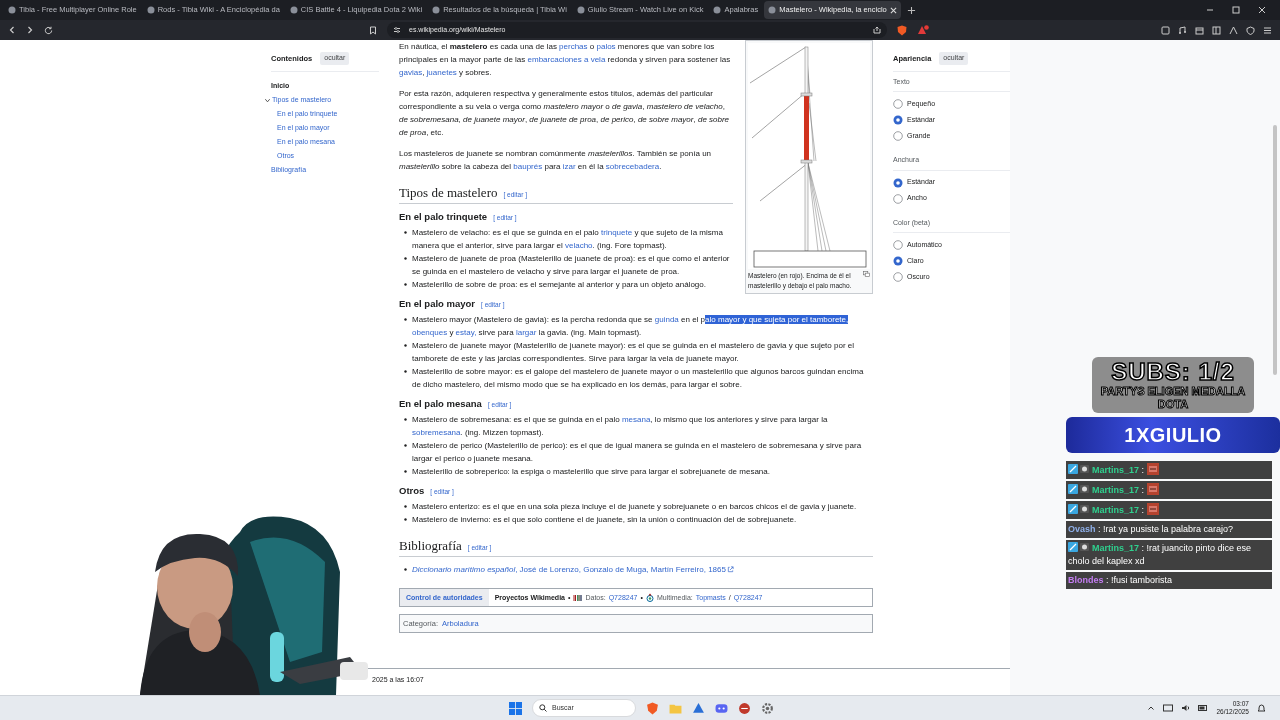 Image resolution: width=1280 pixels, height=720 pixels. I want to click on search-icon, so click(543, 708).